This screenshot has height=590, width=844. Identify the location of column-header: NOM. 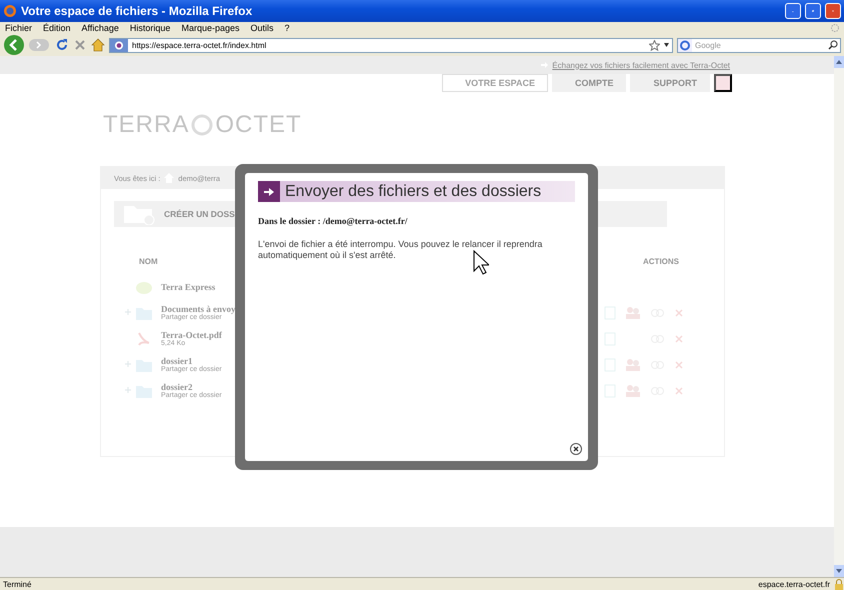
(148, 261).